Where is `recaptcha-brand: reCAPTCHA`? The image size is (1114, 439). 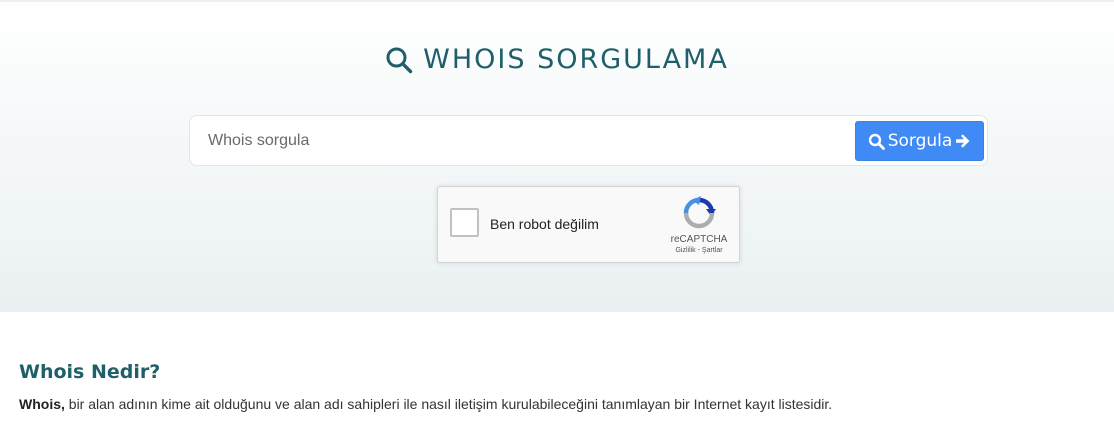 recaptcha-brand: reCAPTCHA is located at coordinates (699, 239).